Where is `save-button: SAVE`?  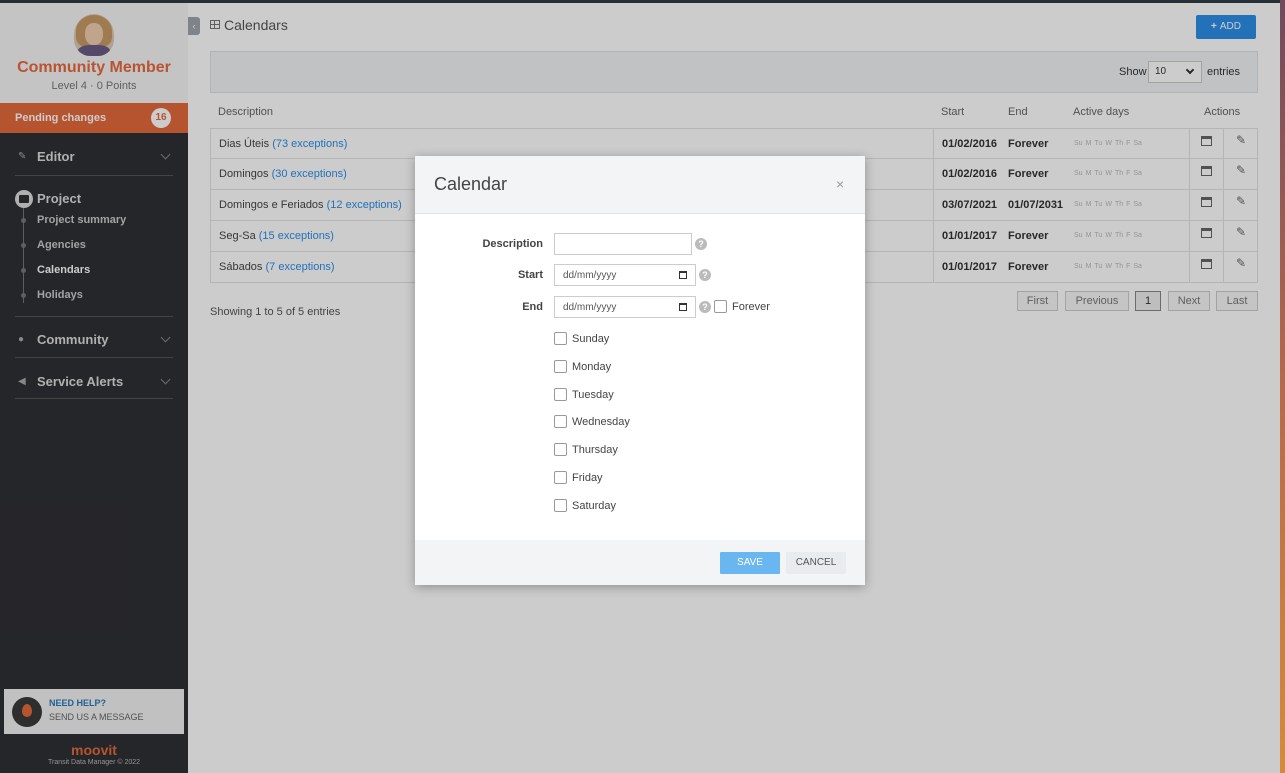
save-button: SAVE is located at coordinates (750, 563).